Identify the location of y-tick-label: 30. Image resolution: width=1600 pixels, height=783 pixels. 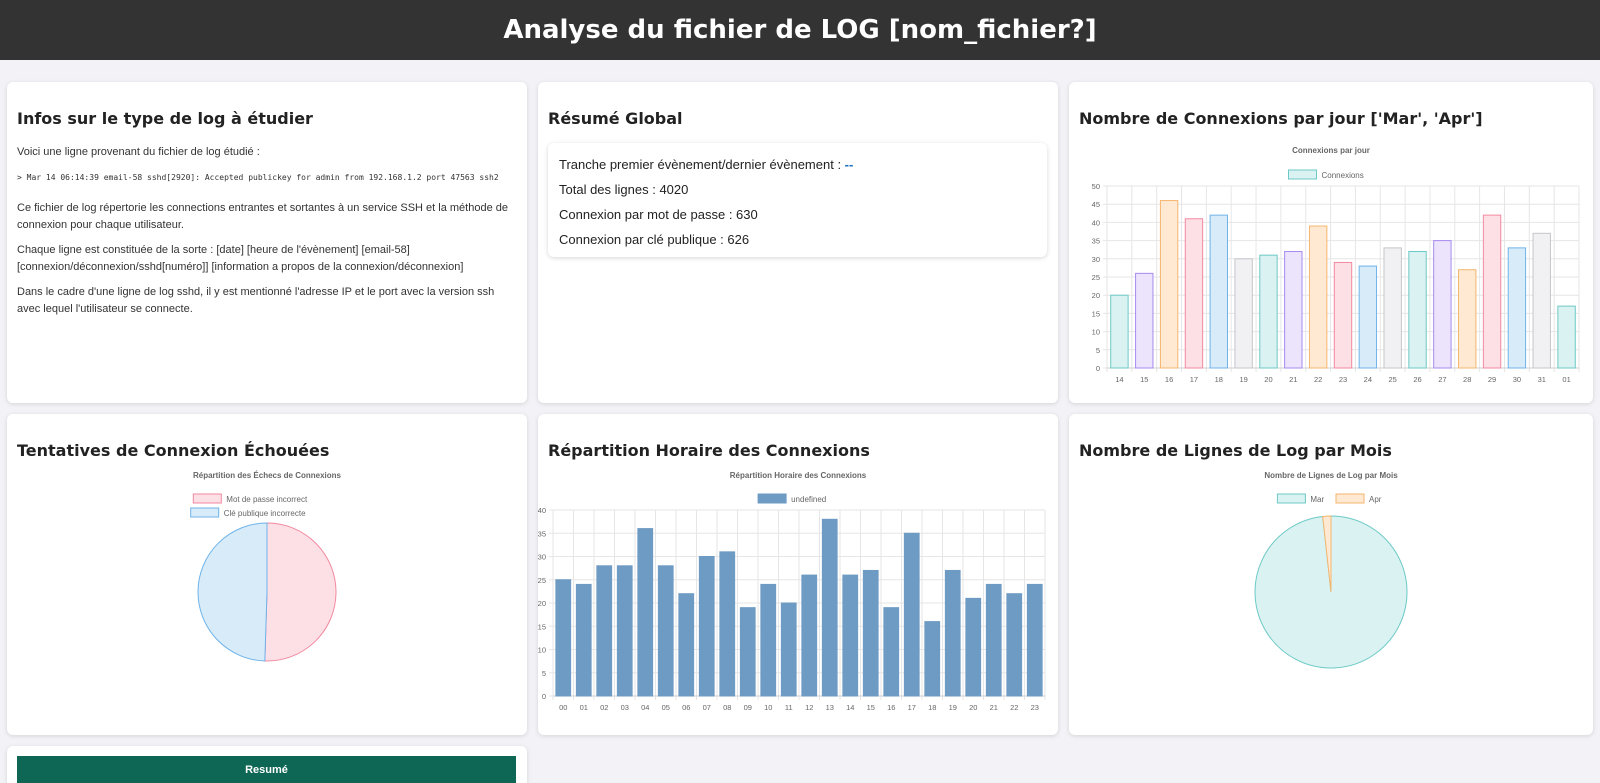
(542, 557).